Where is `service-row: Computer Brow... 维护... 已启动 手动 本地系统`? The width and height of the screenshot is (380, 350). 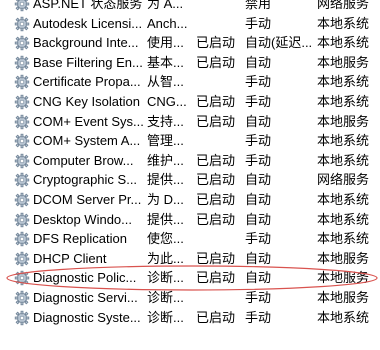
service-row: Computer Brow... 维护... 已启动 手动 本地系统 is located at coordinates (190, 161).